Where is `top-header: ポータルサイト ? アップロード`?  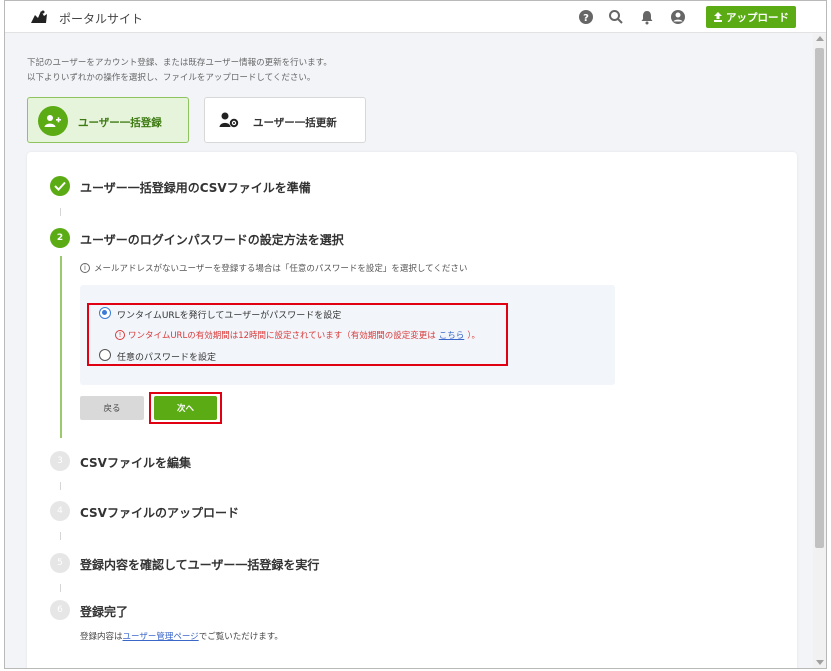
top-header: ポータルサイト ? アップロード is located at coordinates (415, 17).